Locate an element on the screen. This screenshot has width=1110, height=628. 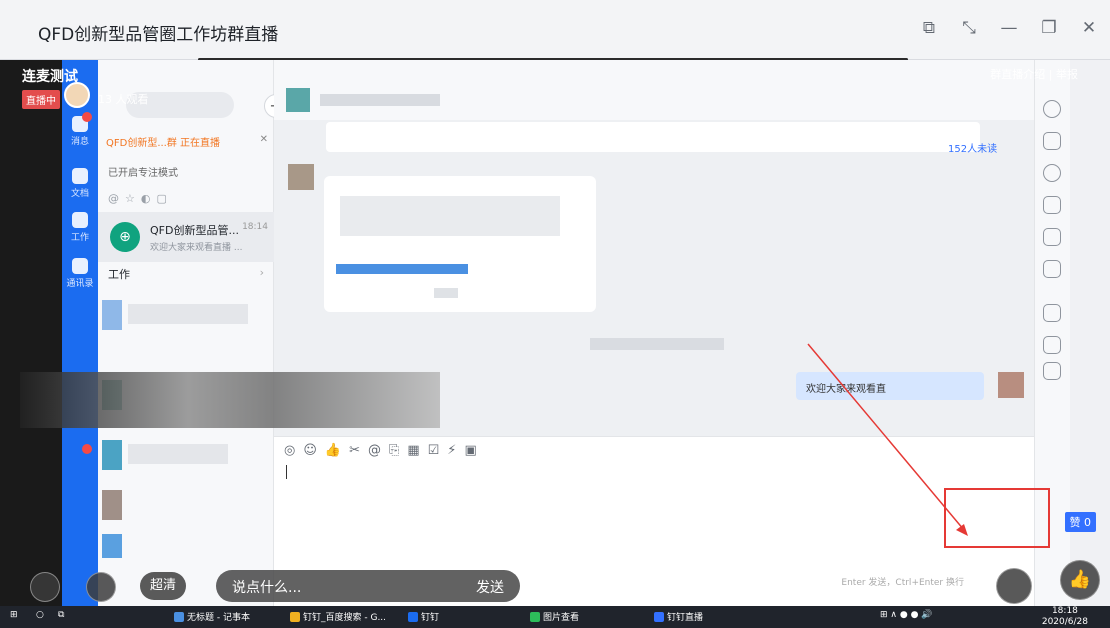
annotation-box is located at coordinates (997, 518).